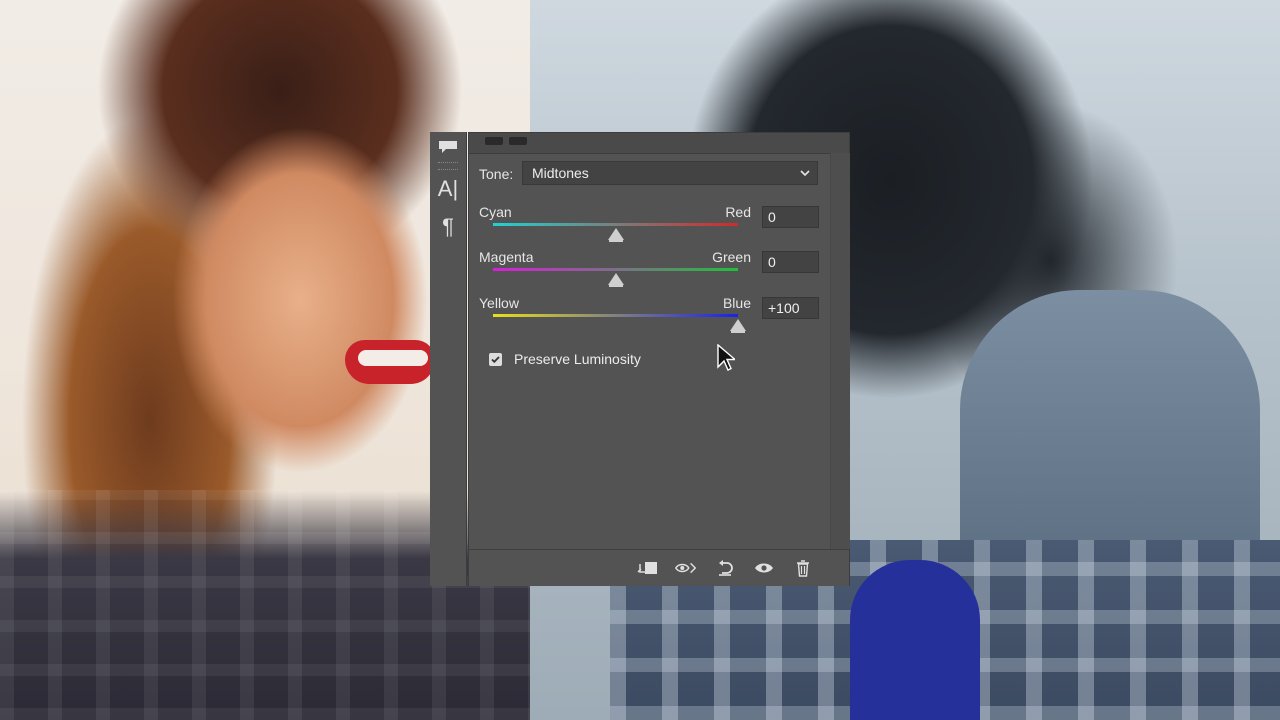 The image size is (1280, 720). I want to click on checkmark-icon, so click(495, 360).